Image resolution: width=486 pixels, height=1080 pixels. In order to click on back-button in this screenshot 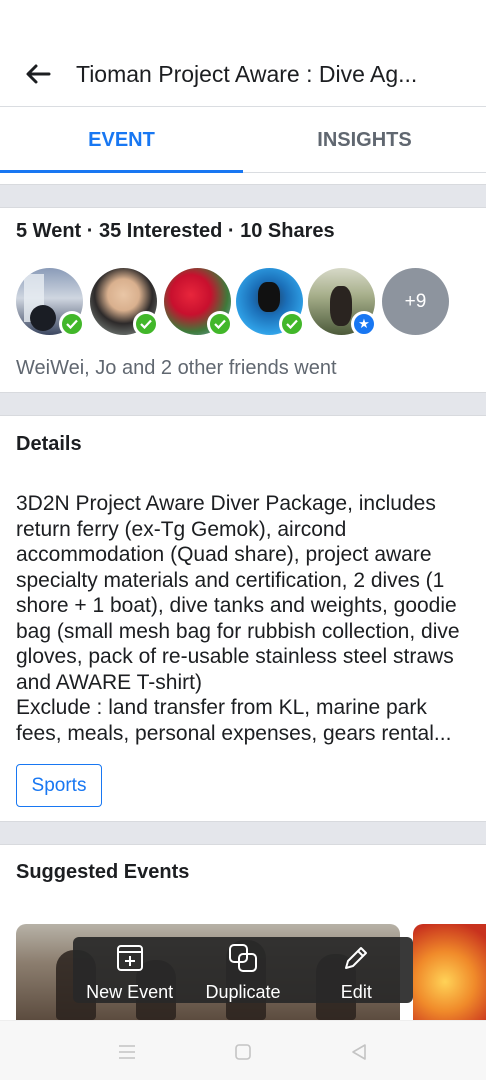, I will do `click(38, 74)`.